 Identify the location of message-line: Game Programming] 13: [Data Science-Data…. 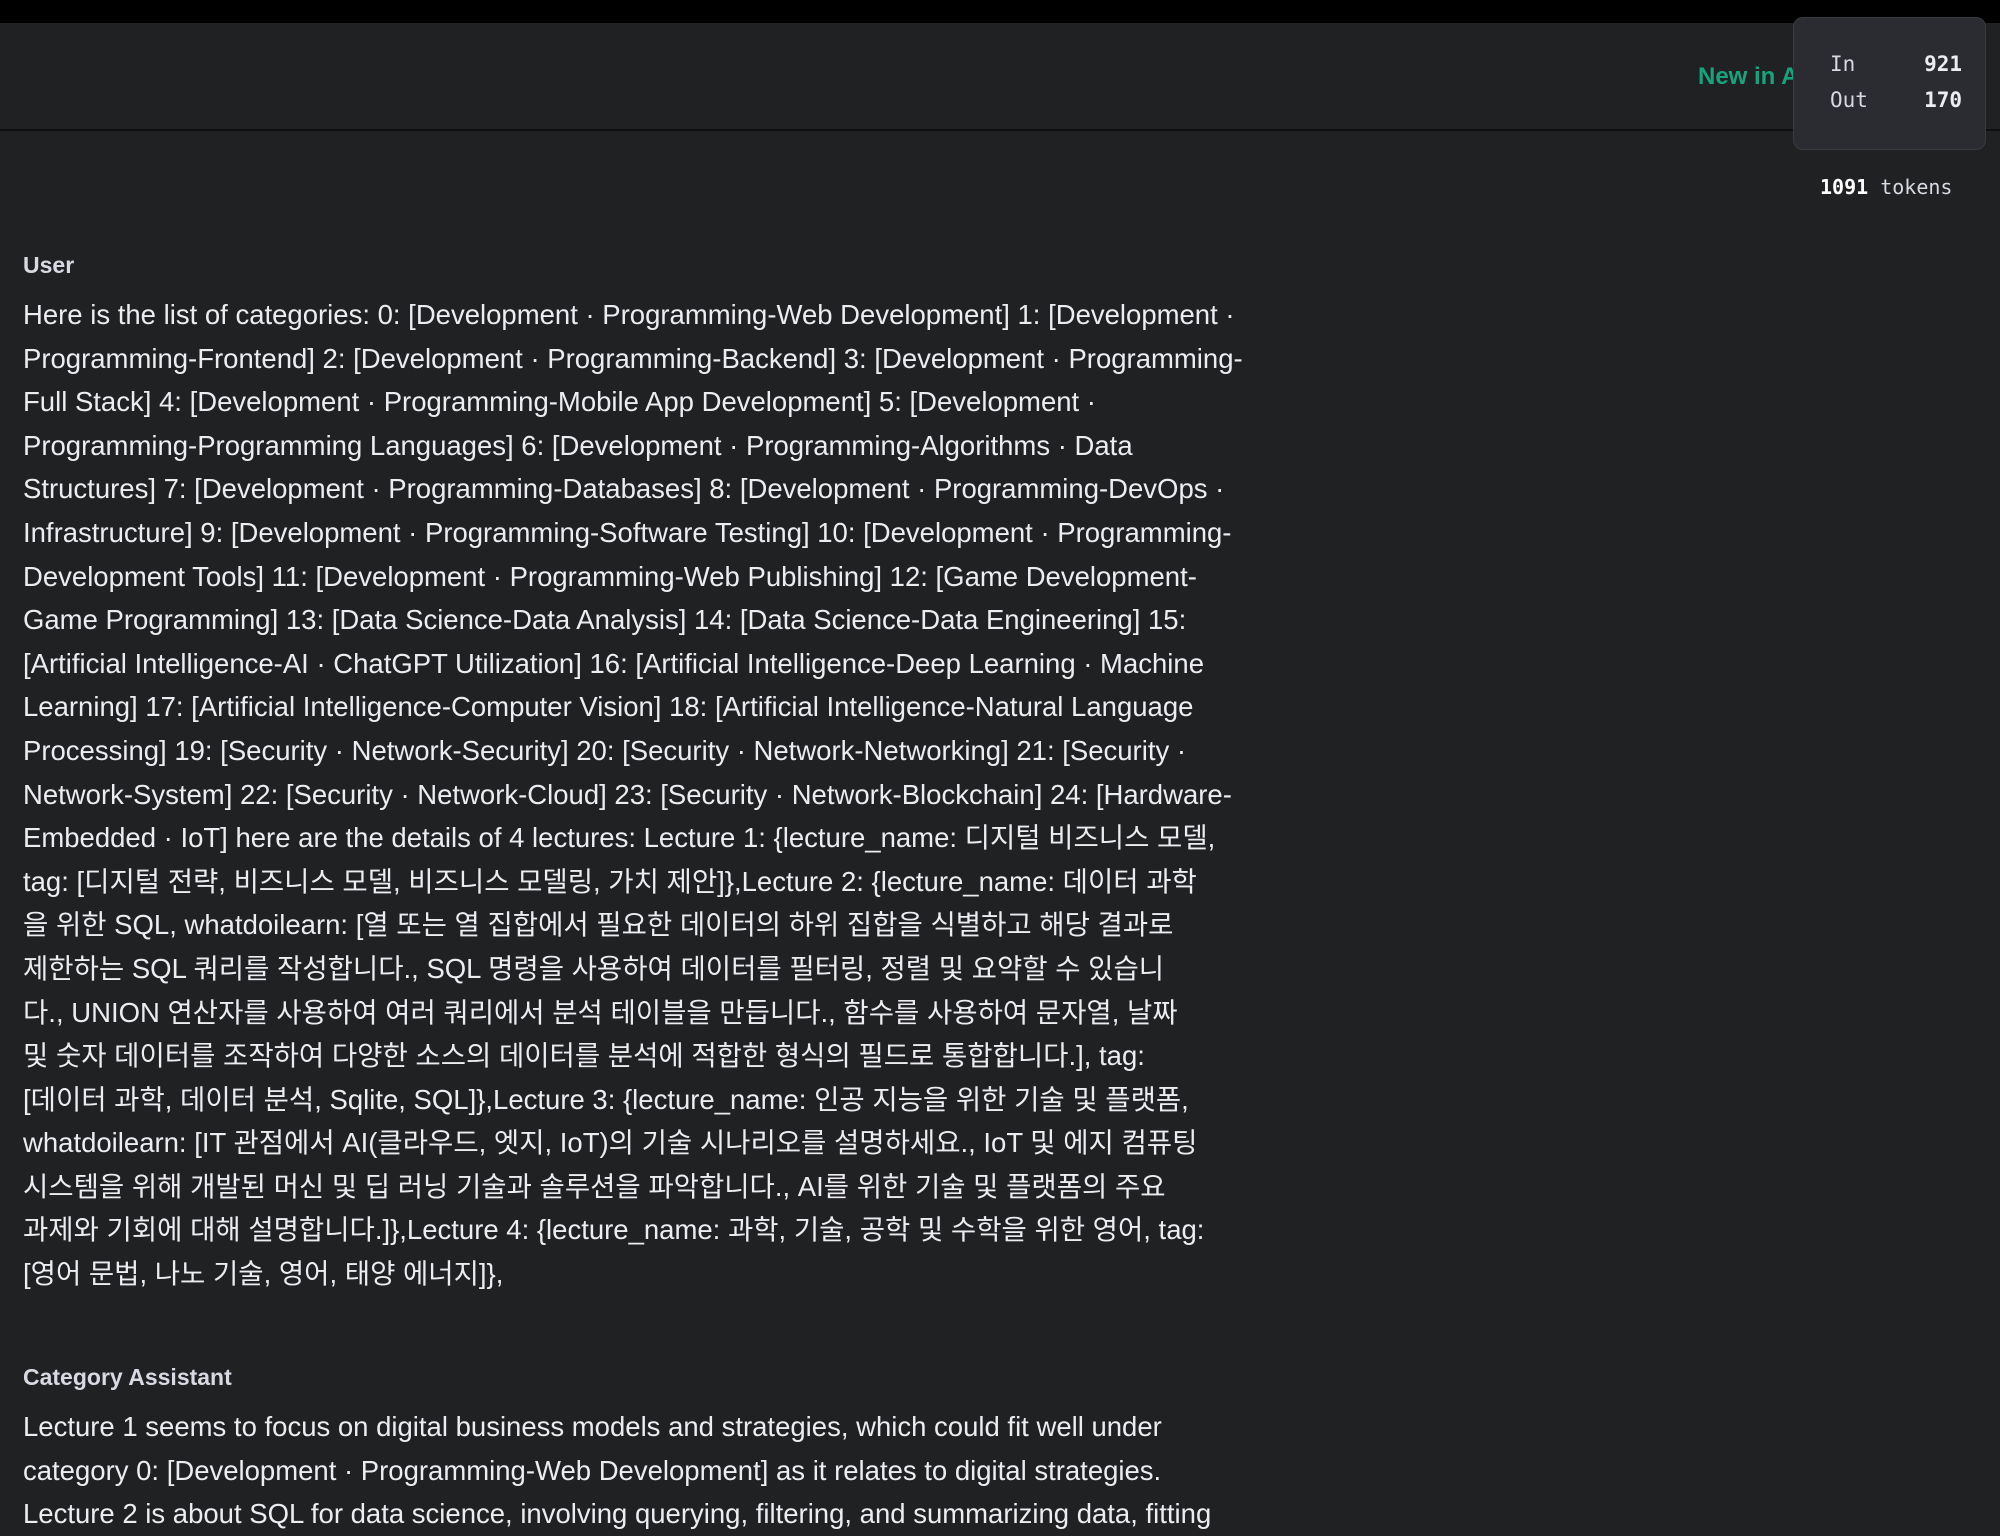
(605, 620).